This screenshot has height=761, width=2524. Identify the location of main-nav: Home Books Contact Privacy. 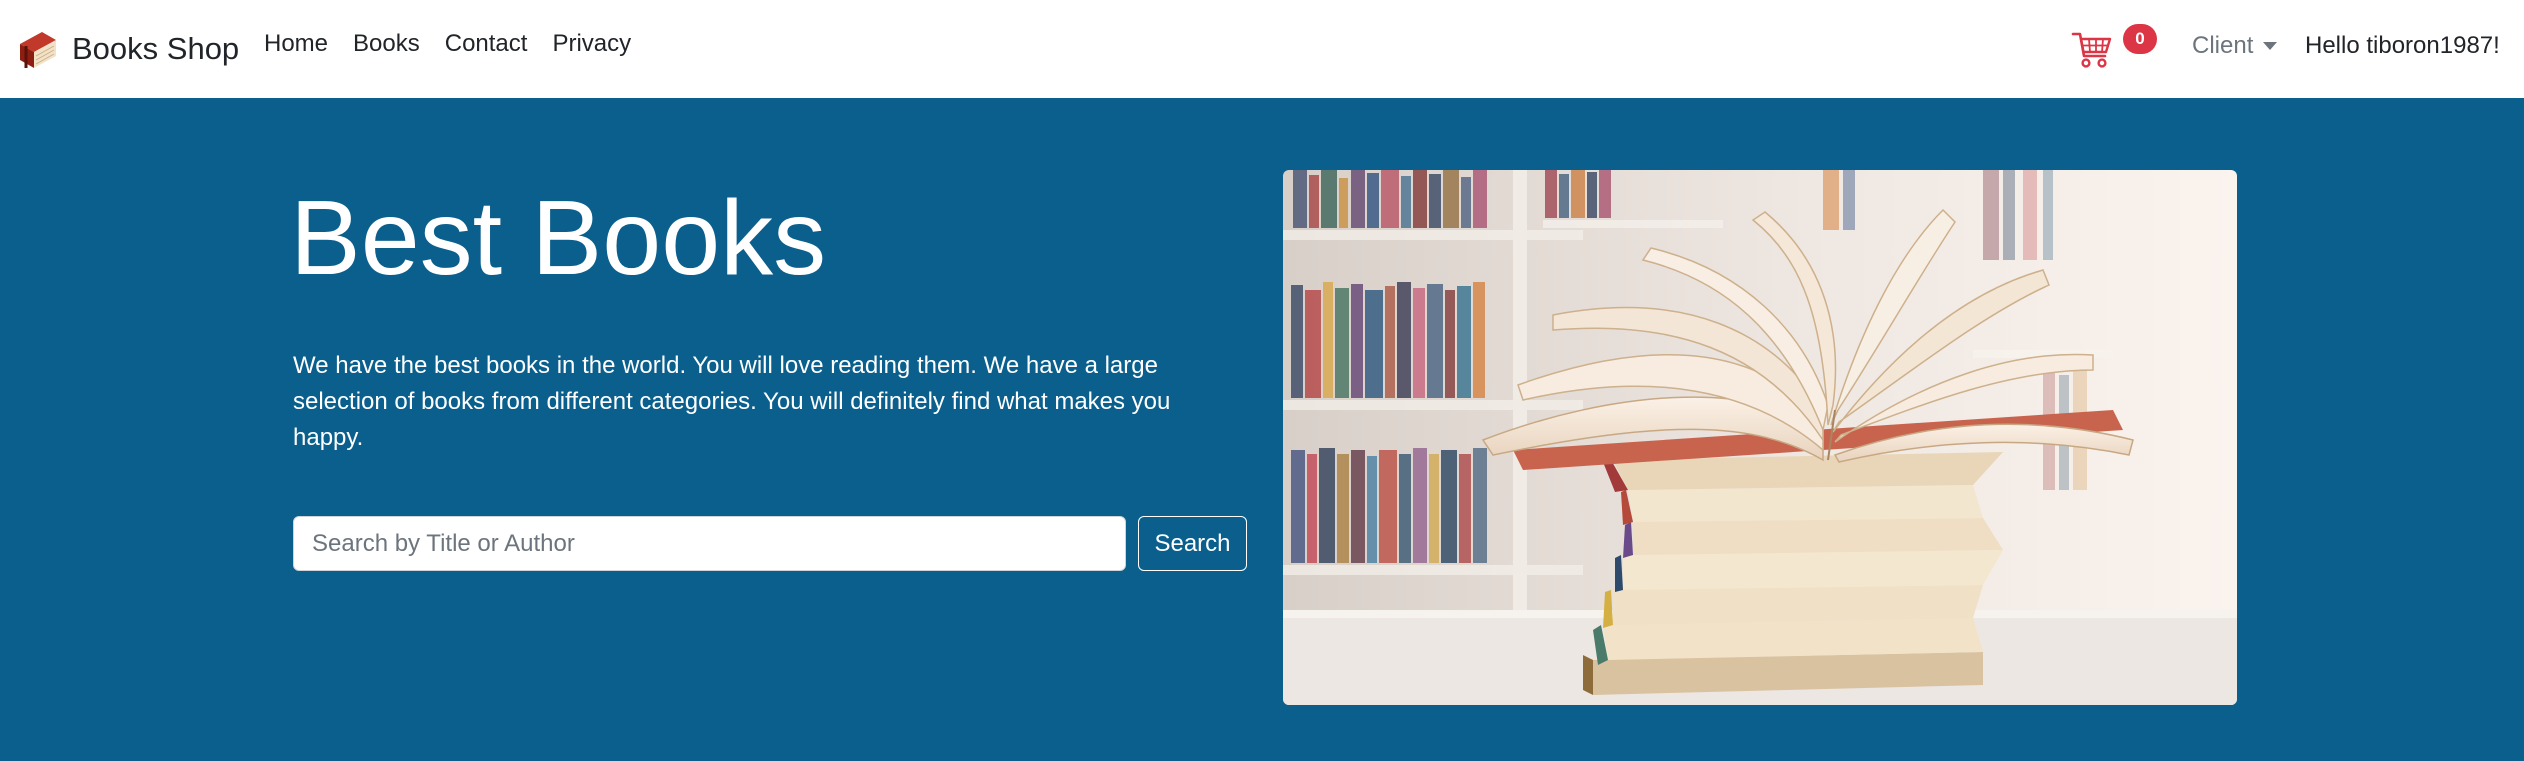
(460, 44).